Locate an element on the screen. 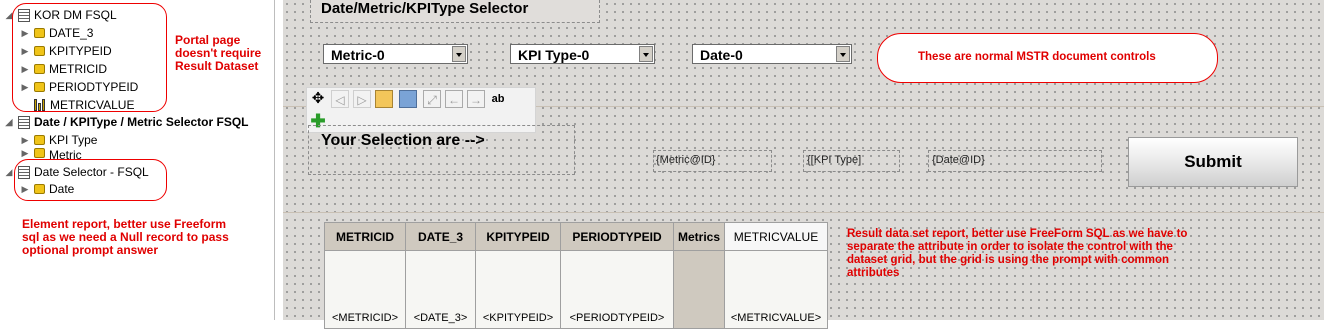 The height and width of the screenshot is (329, 1324). grid-header-cell: METRICID is located at coordinates (365, 236).